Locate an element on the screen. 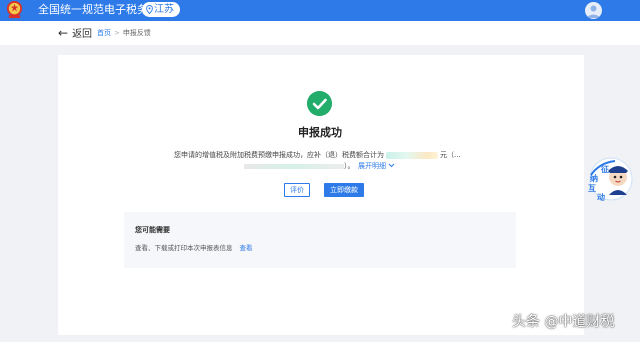  watermark: 头条 @中道财税 is located at coordinates (563, 322).